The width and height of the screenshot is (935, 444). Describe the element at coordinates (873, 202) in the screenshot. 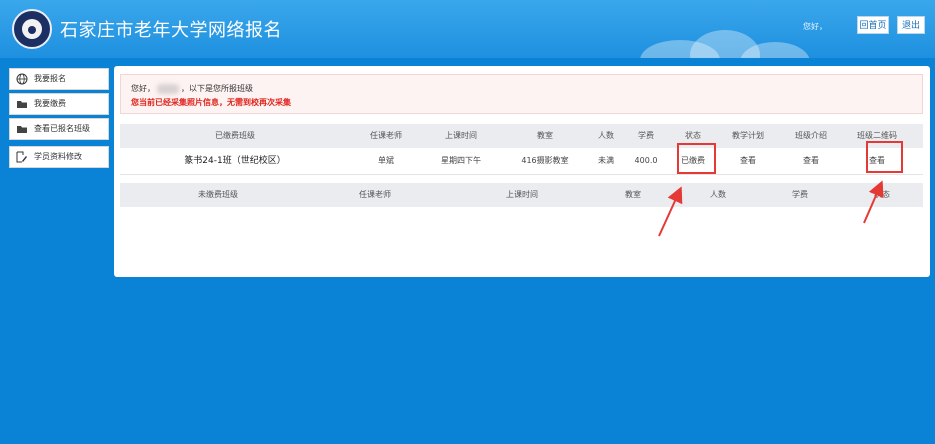

I see `arrow-to-qrcode` at that location.